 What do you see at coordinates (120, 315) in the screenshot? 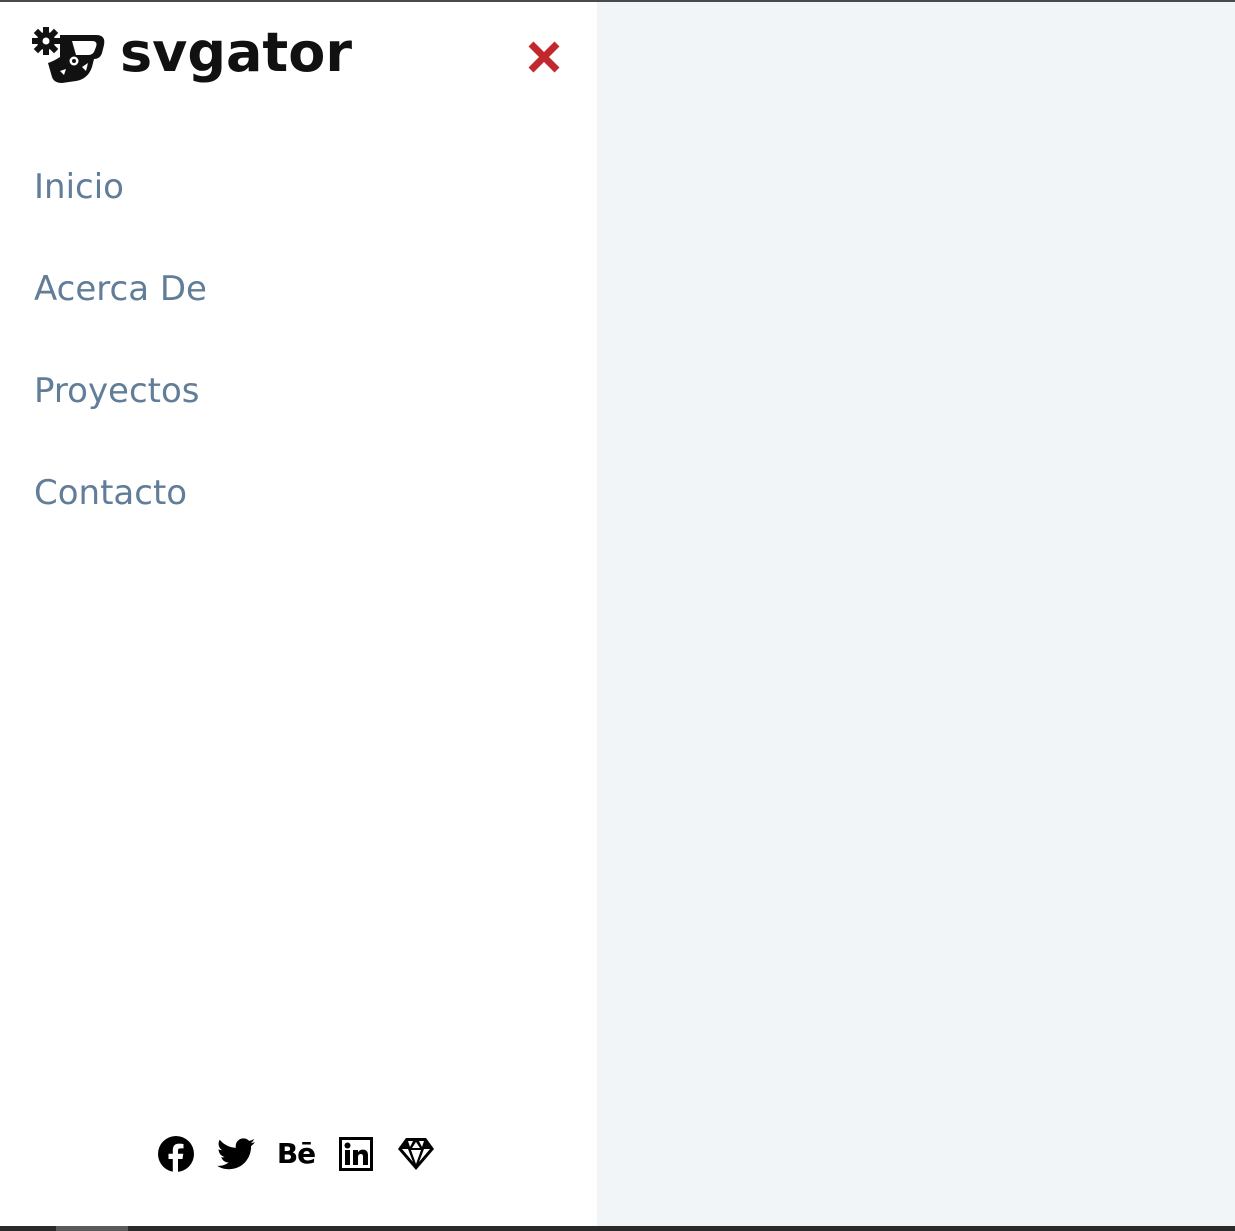
I see `nav-item-acerca-de: Acerca De` at bounding box center [120, 315].